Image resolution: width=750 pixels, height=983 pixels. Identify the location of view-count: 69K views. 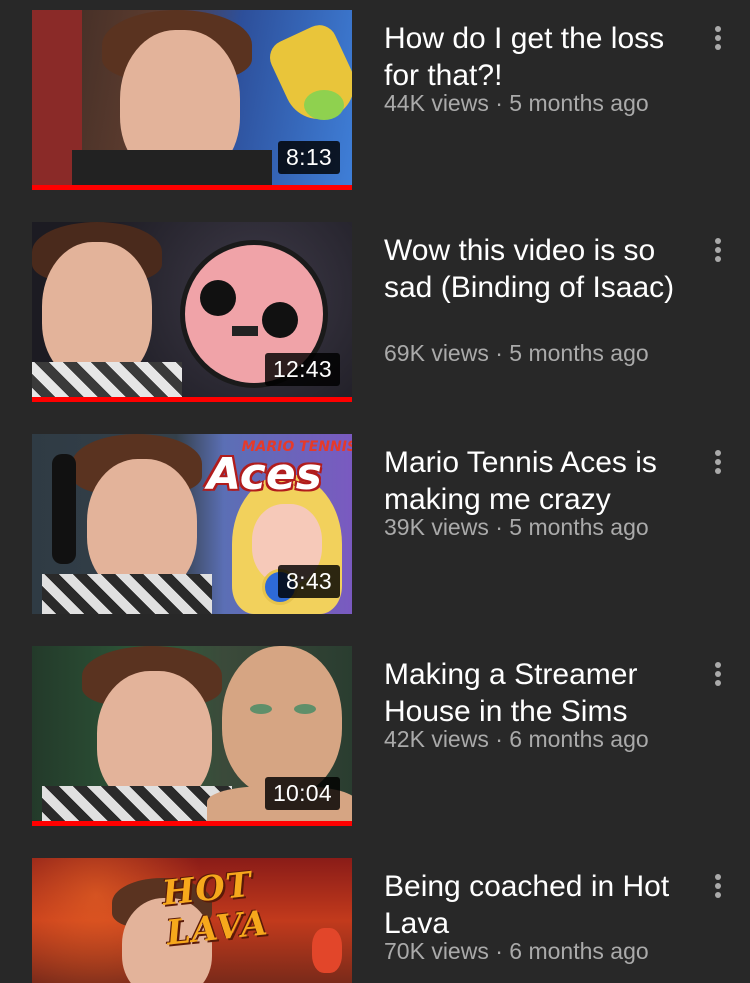
(436, 353).